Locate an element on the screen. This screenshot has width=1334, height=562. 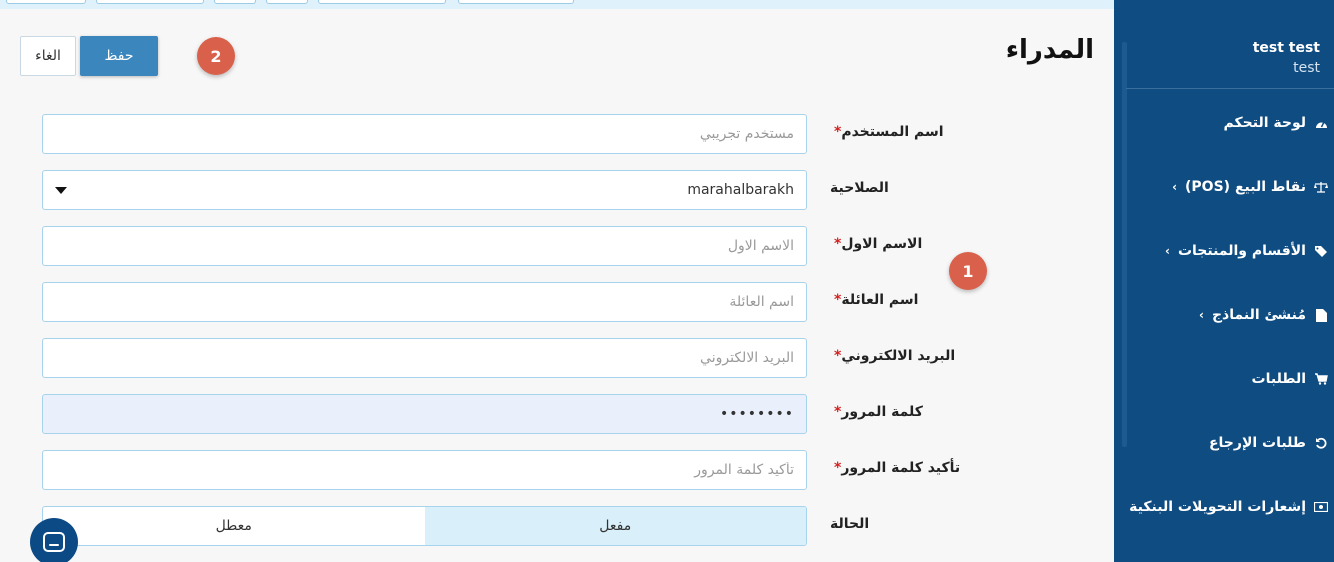
sidebar-item-form-builder: مُنشئ النماذج ‹ is located at coordinates (1229, 315).